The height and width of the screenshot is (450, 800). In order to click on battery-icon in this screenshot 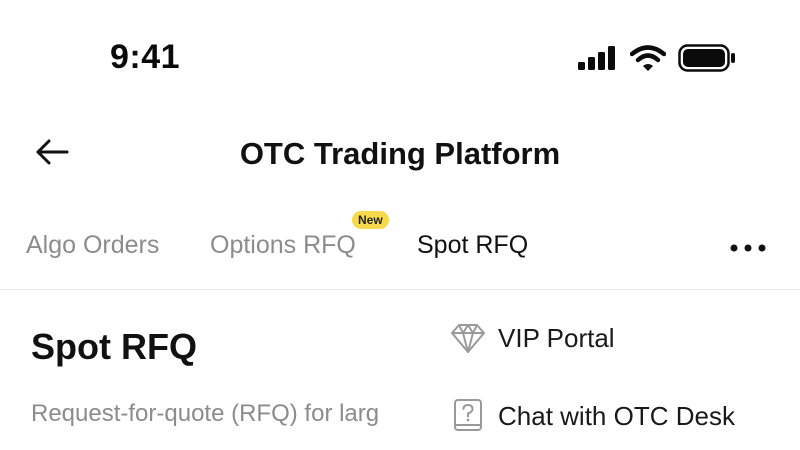, I will do `click(707, 60)`.